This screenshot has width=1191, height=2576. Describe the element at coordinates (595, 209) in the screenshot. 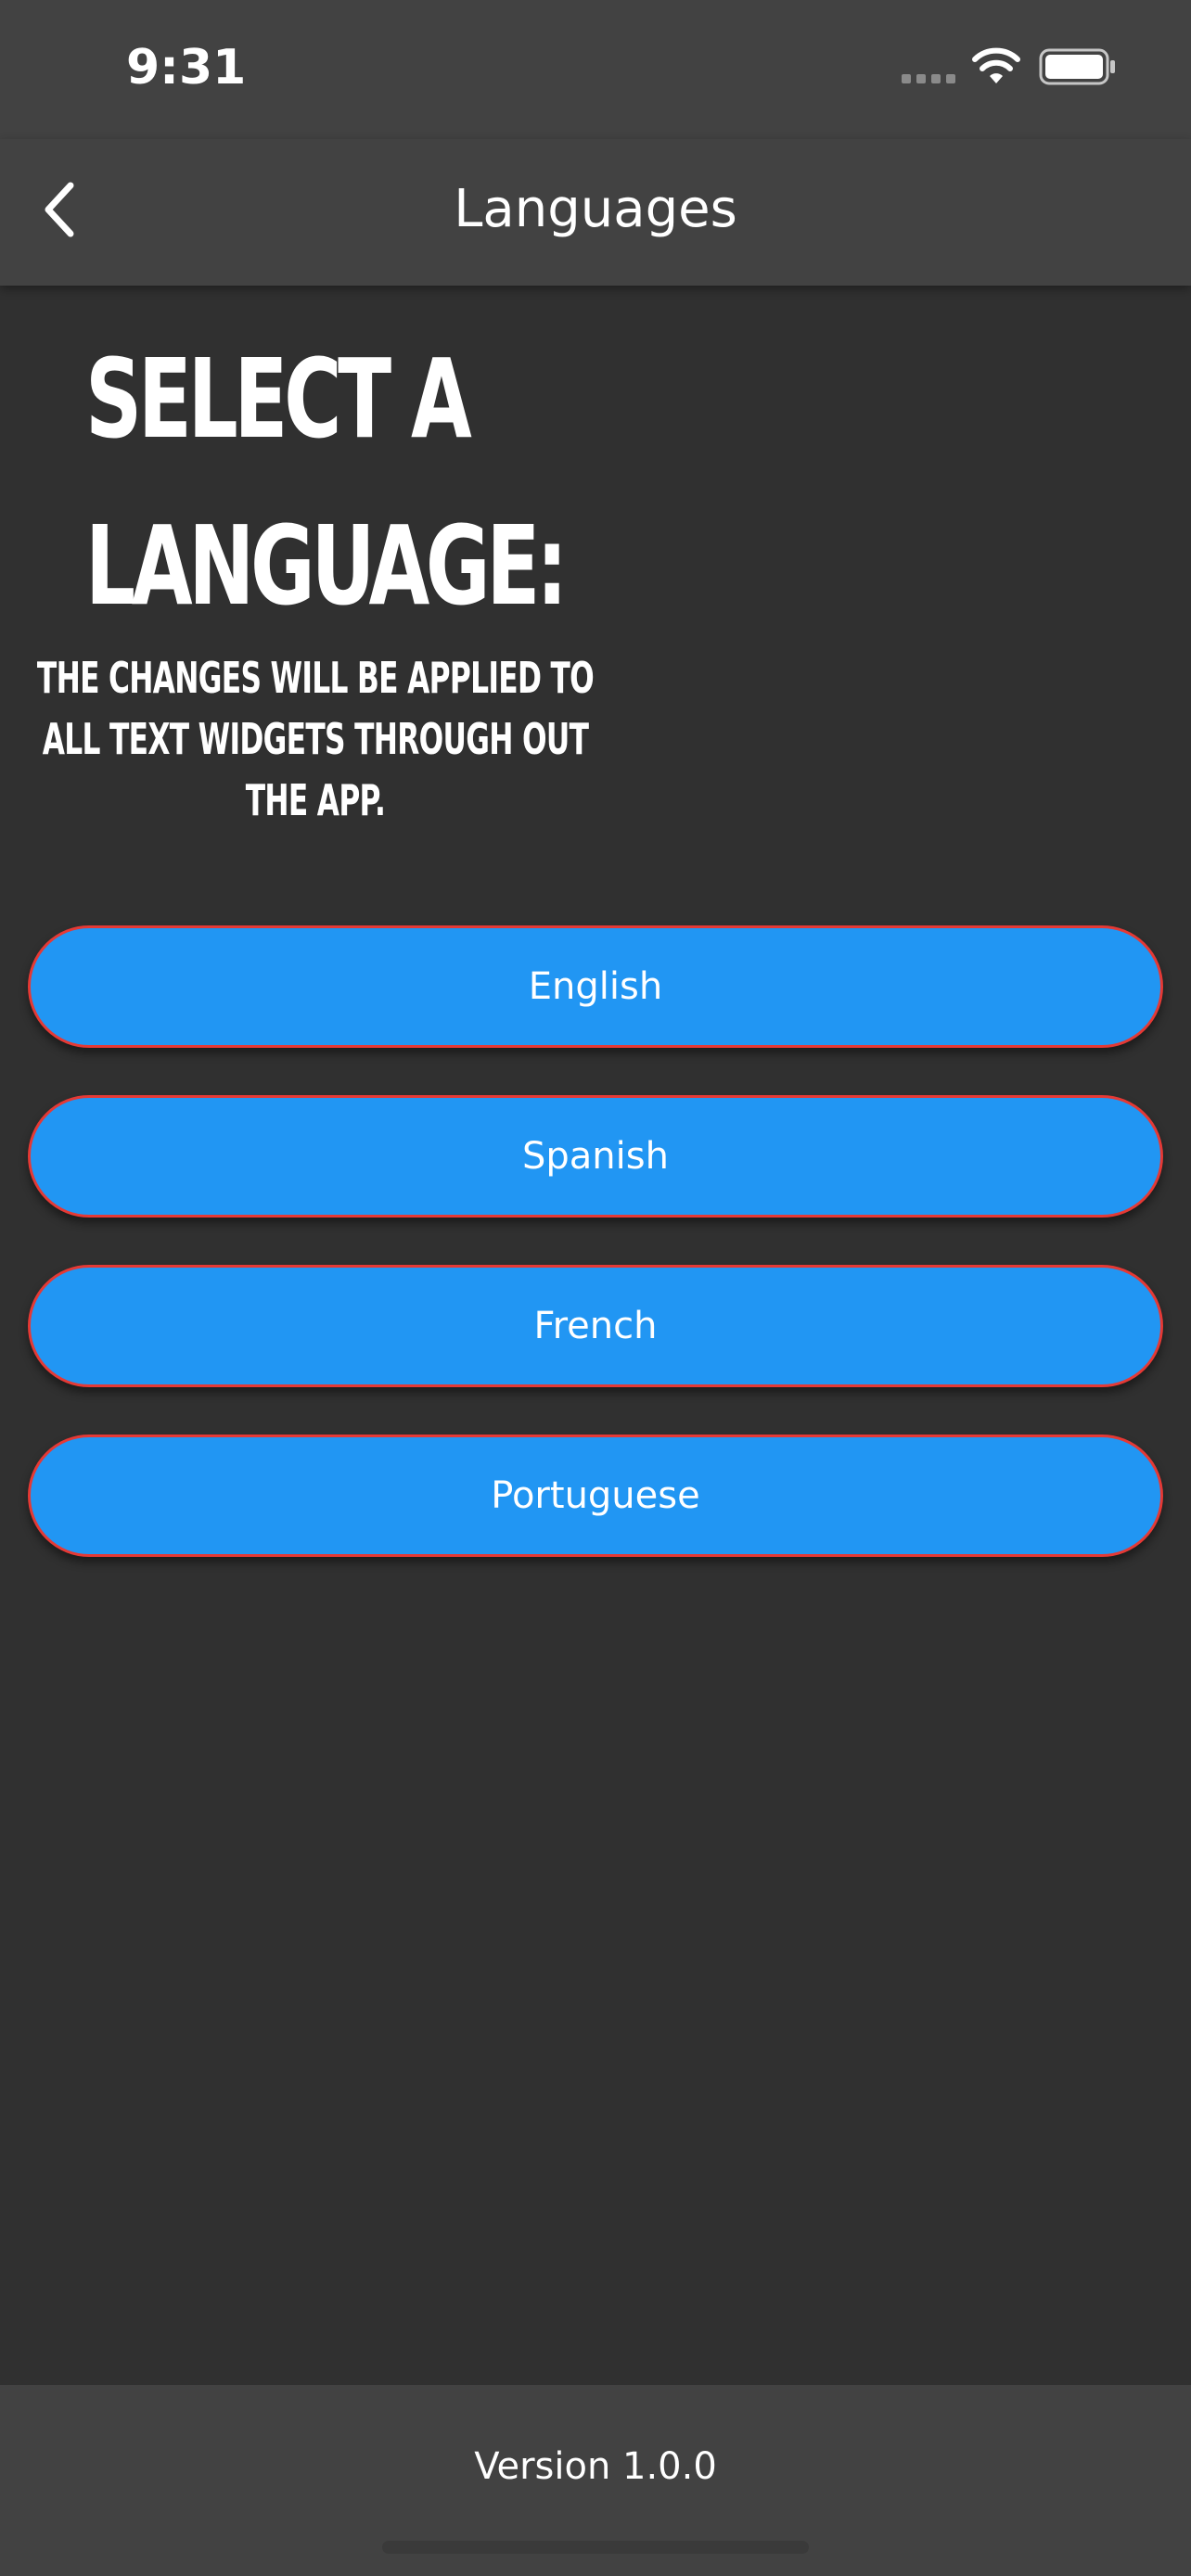

I see `page-title: Languages` at that location.